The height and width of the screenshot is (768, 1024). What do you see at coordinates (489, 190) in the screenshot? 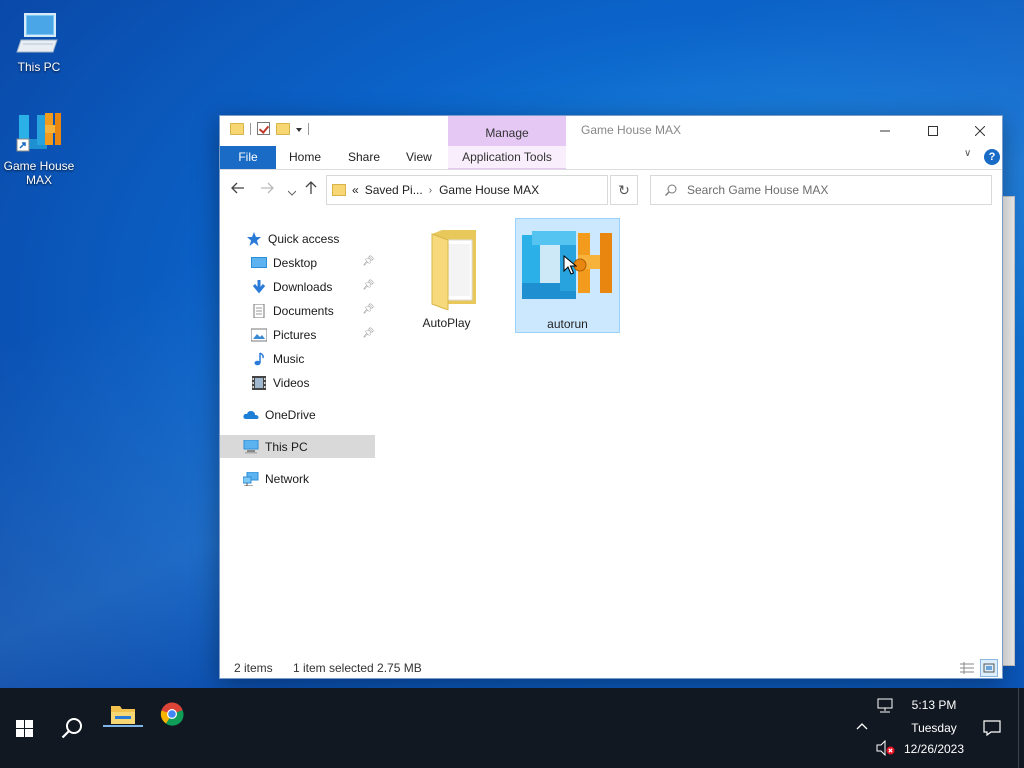
I see `breadcrumb-segment: Game House MAX` at bounding box center [489, 190].